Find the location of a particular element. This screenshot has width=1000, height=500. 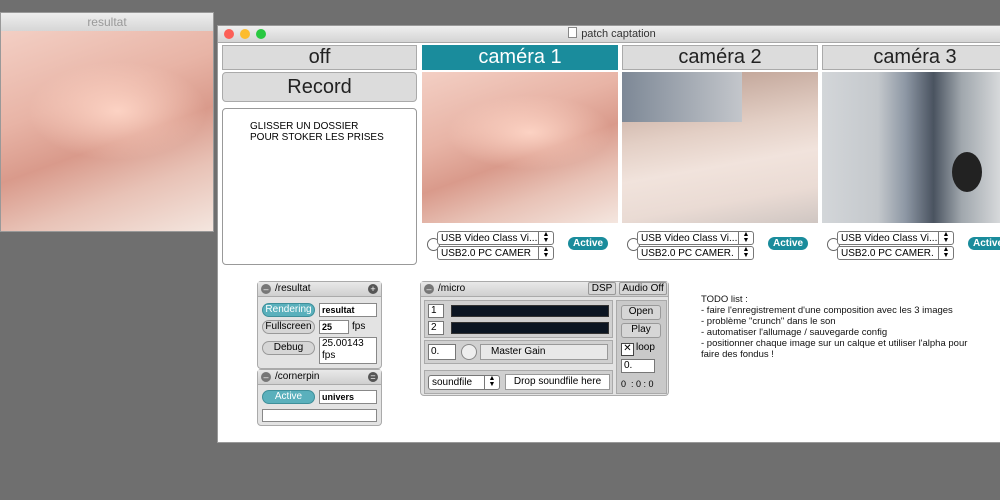

play-button: Play is located at coordinates (641, 330).